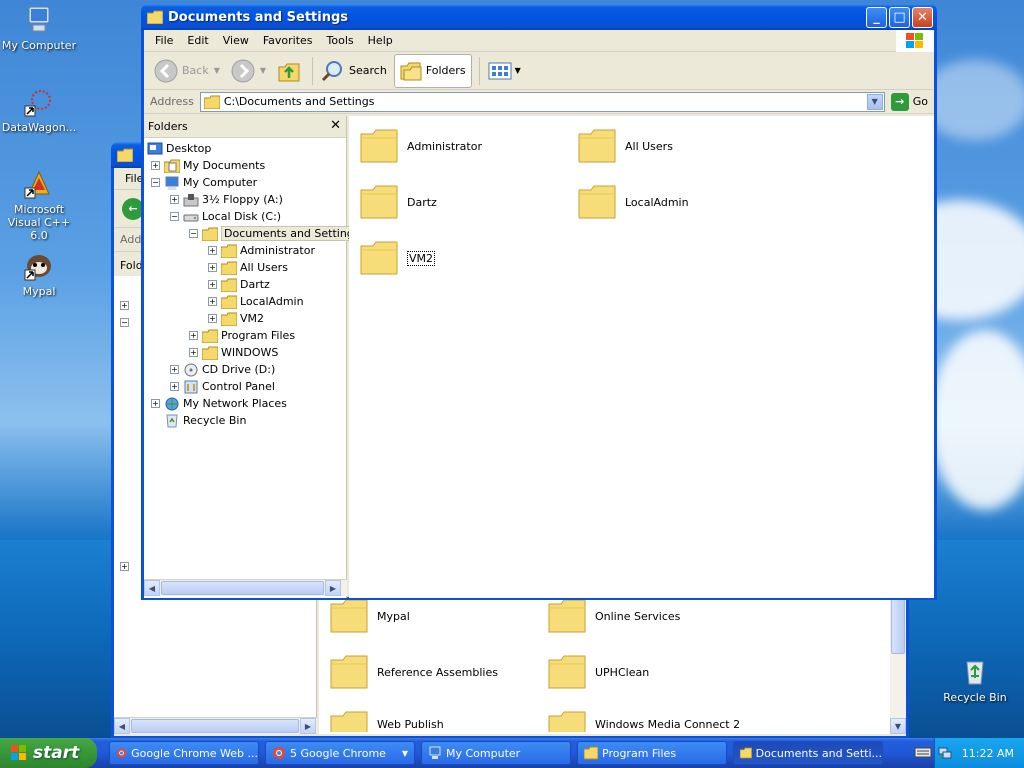  I want to click on folder-item-administrator: Administrator, so click(420, 146).